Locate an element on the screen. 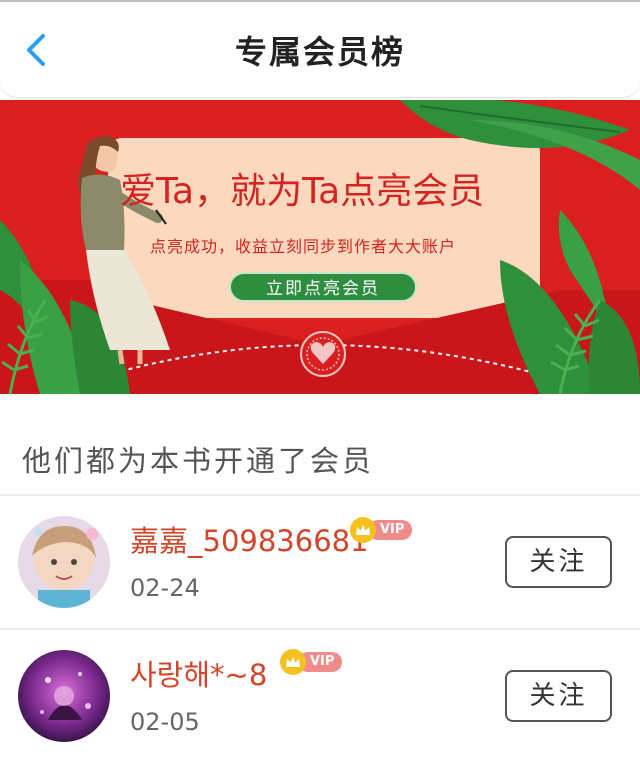  member-date: 02-05 is located at coordinates (165, 722).